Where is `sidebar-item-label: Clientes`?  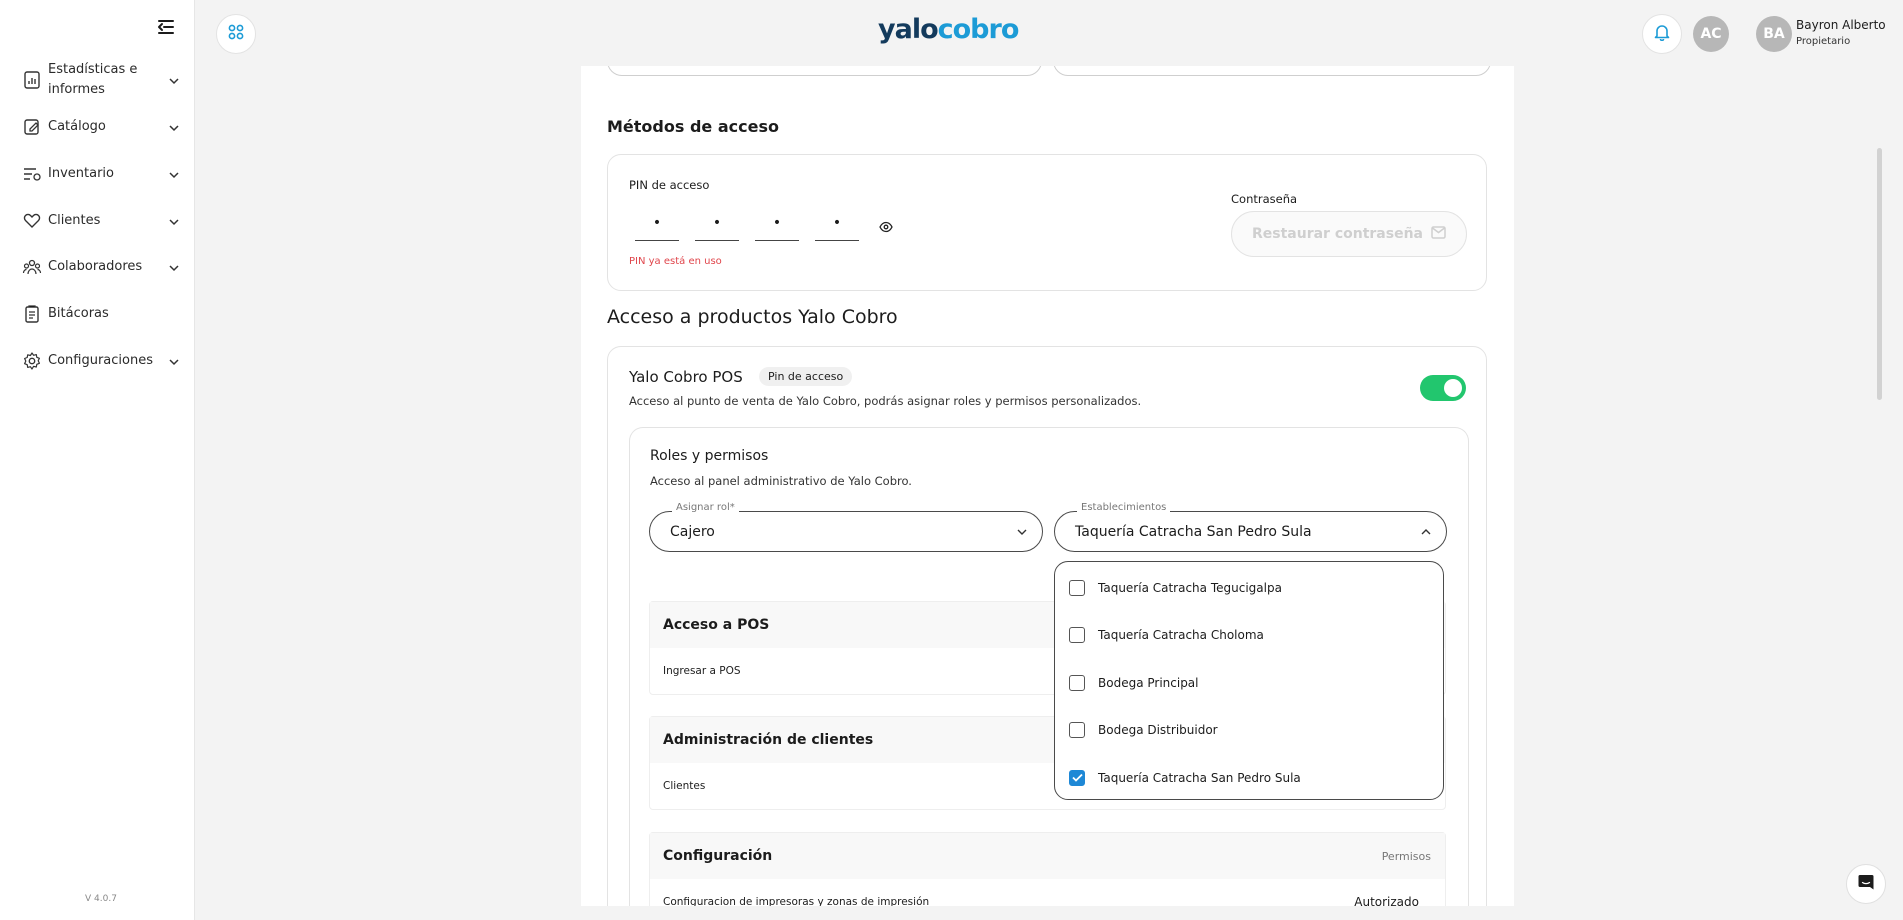 sidebar-item-label: Clientes is located at coordinates (74, 220).